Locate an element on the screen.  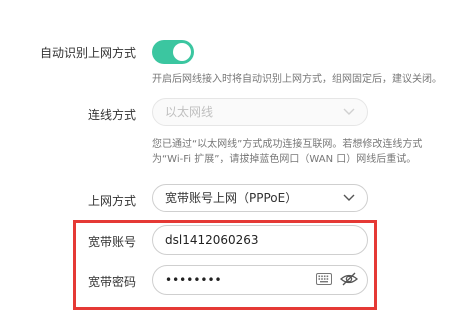
connection-select: 以太网线 is located at coordinates (260, 112).